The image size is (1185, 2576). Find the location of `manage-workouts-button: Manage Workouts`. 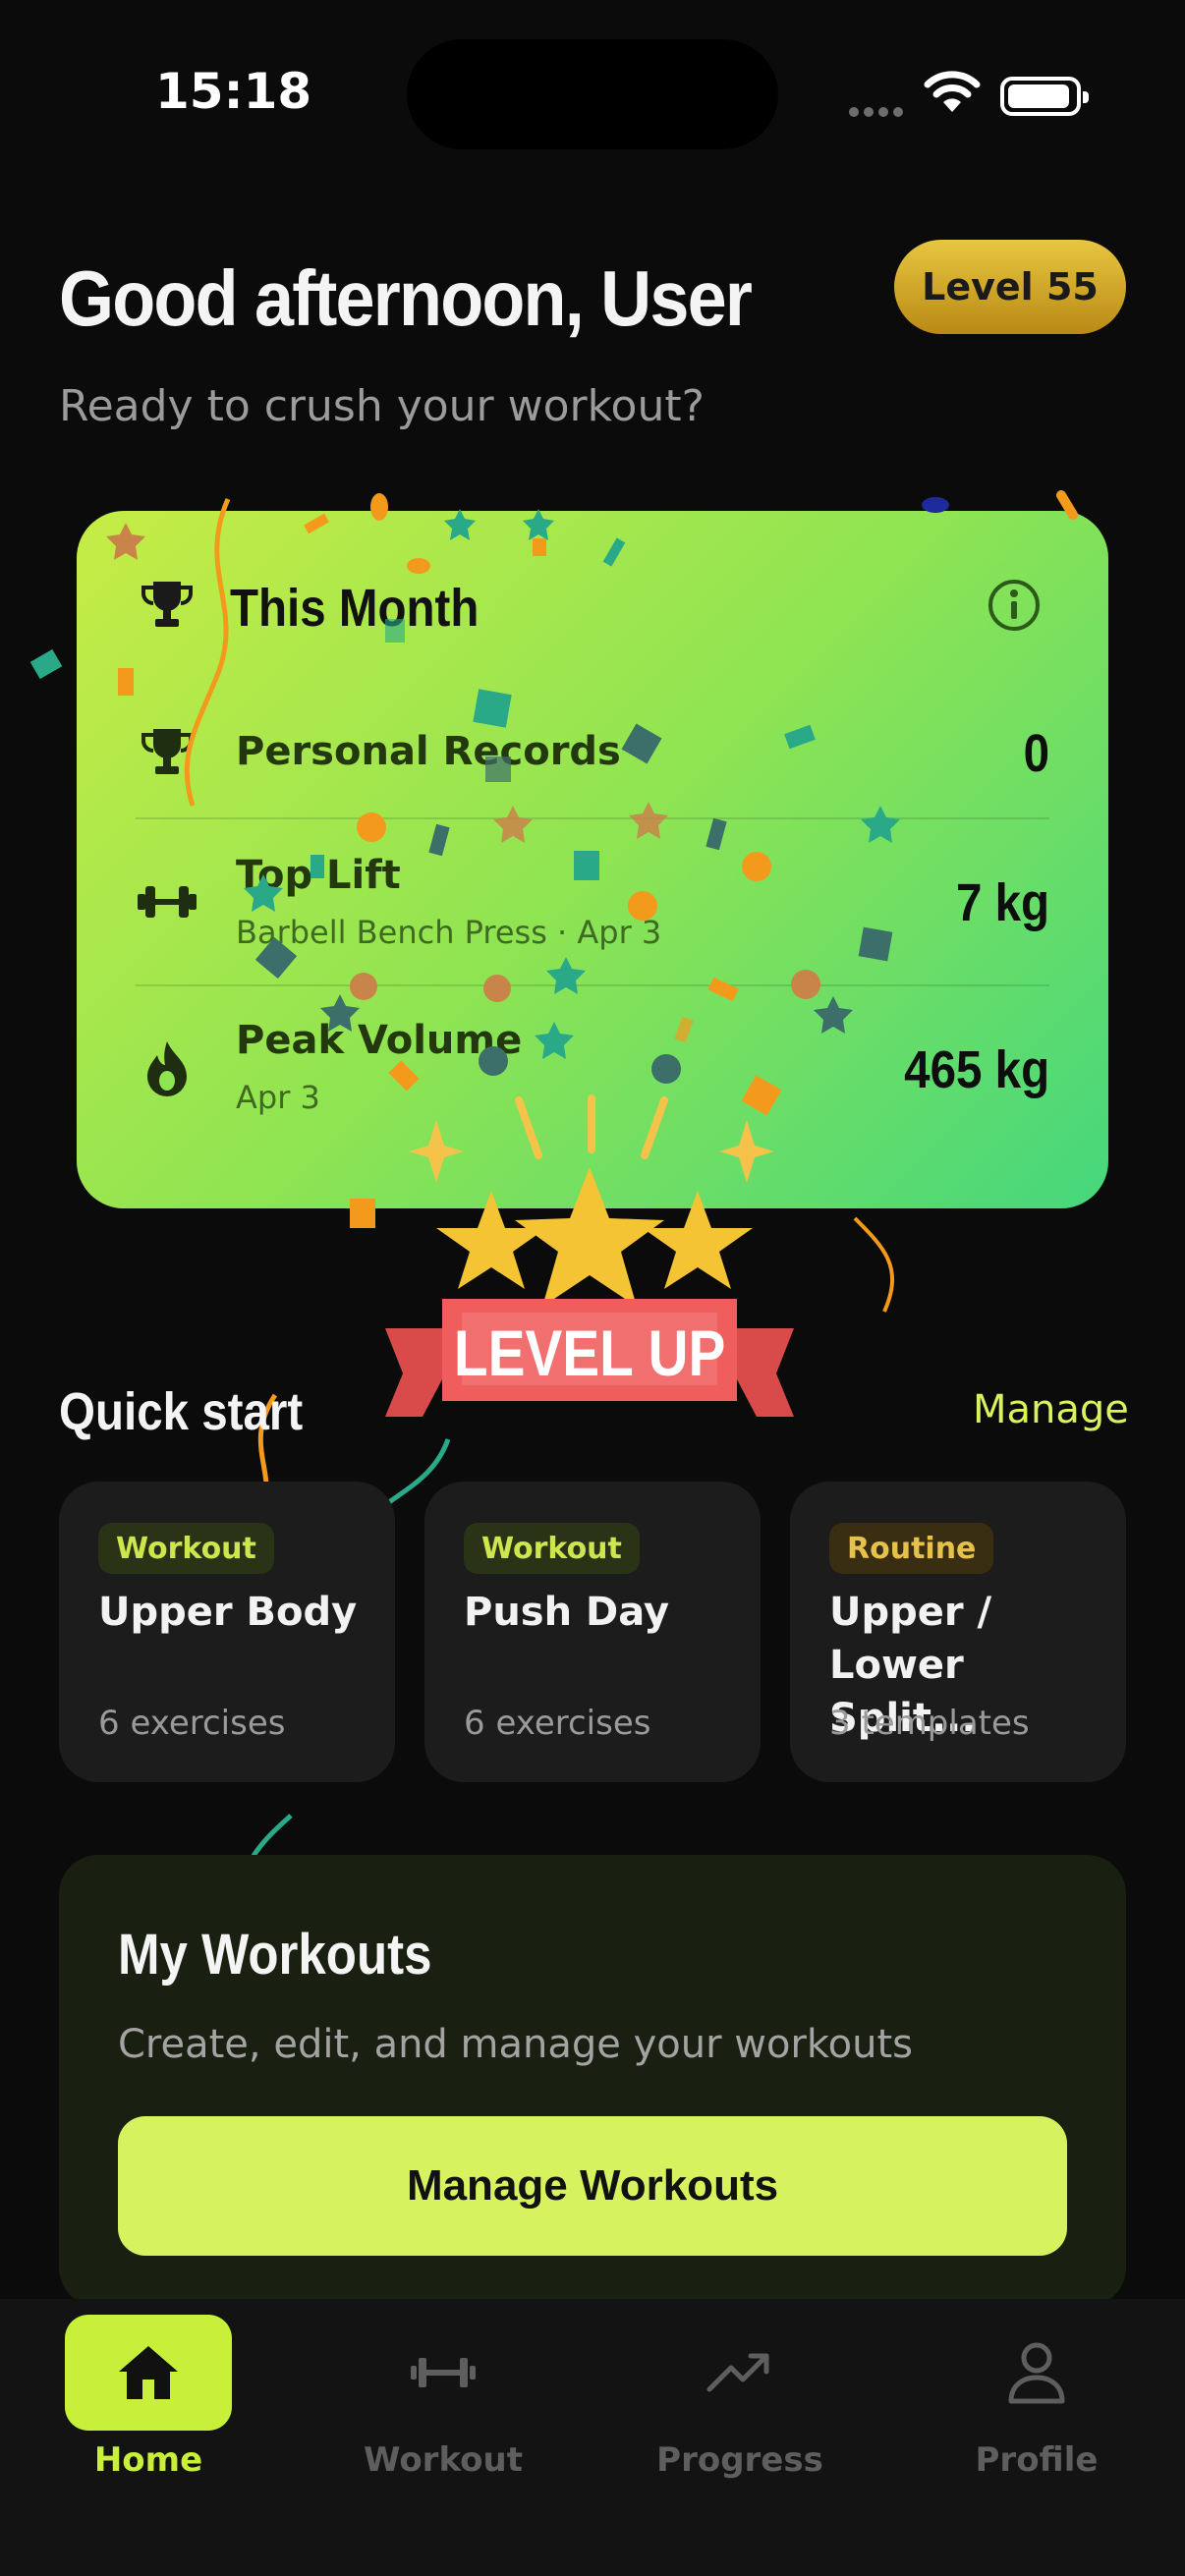

manage-workouts-button: Manage Workouts is located at coordinates (592, 2186).